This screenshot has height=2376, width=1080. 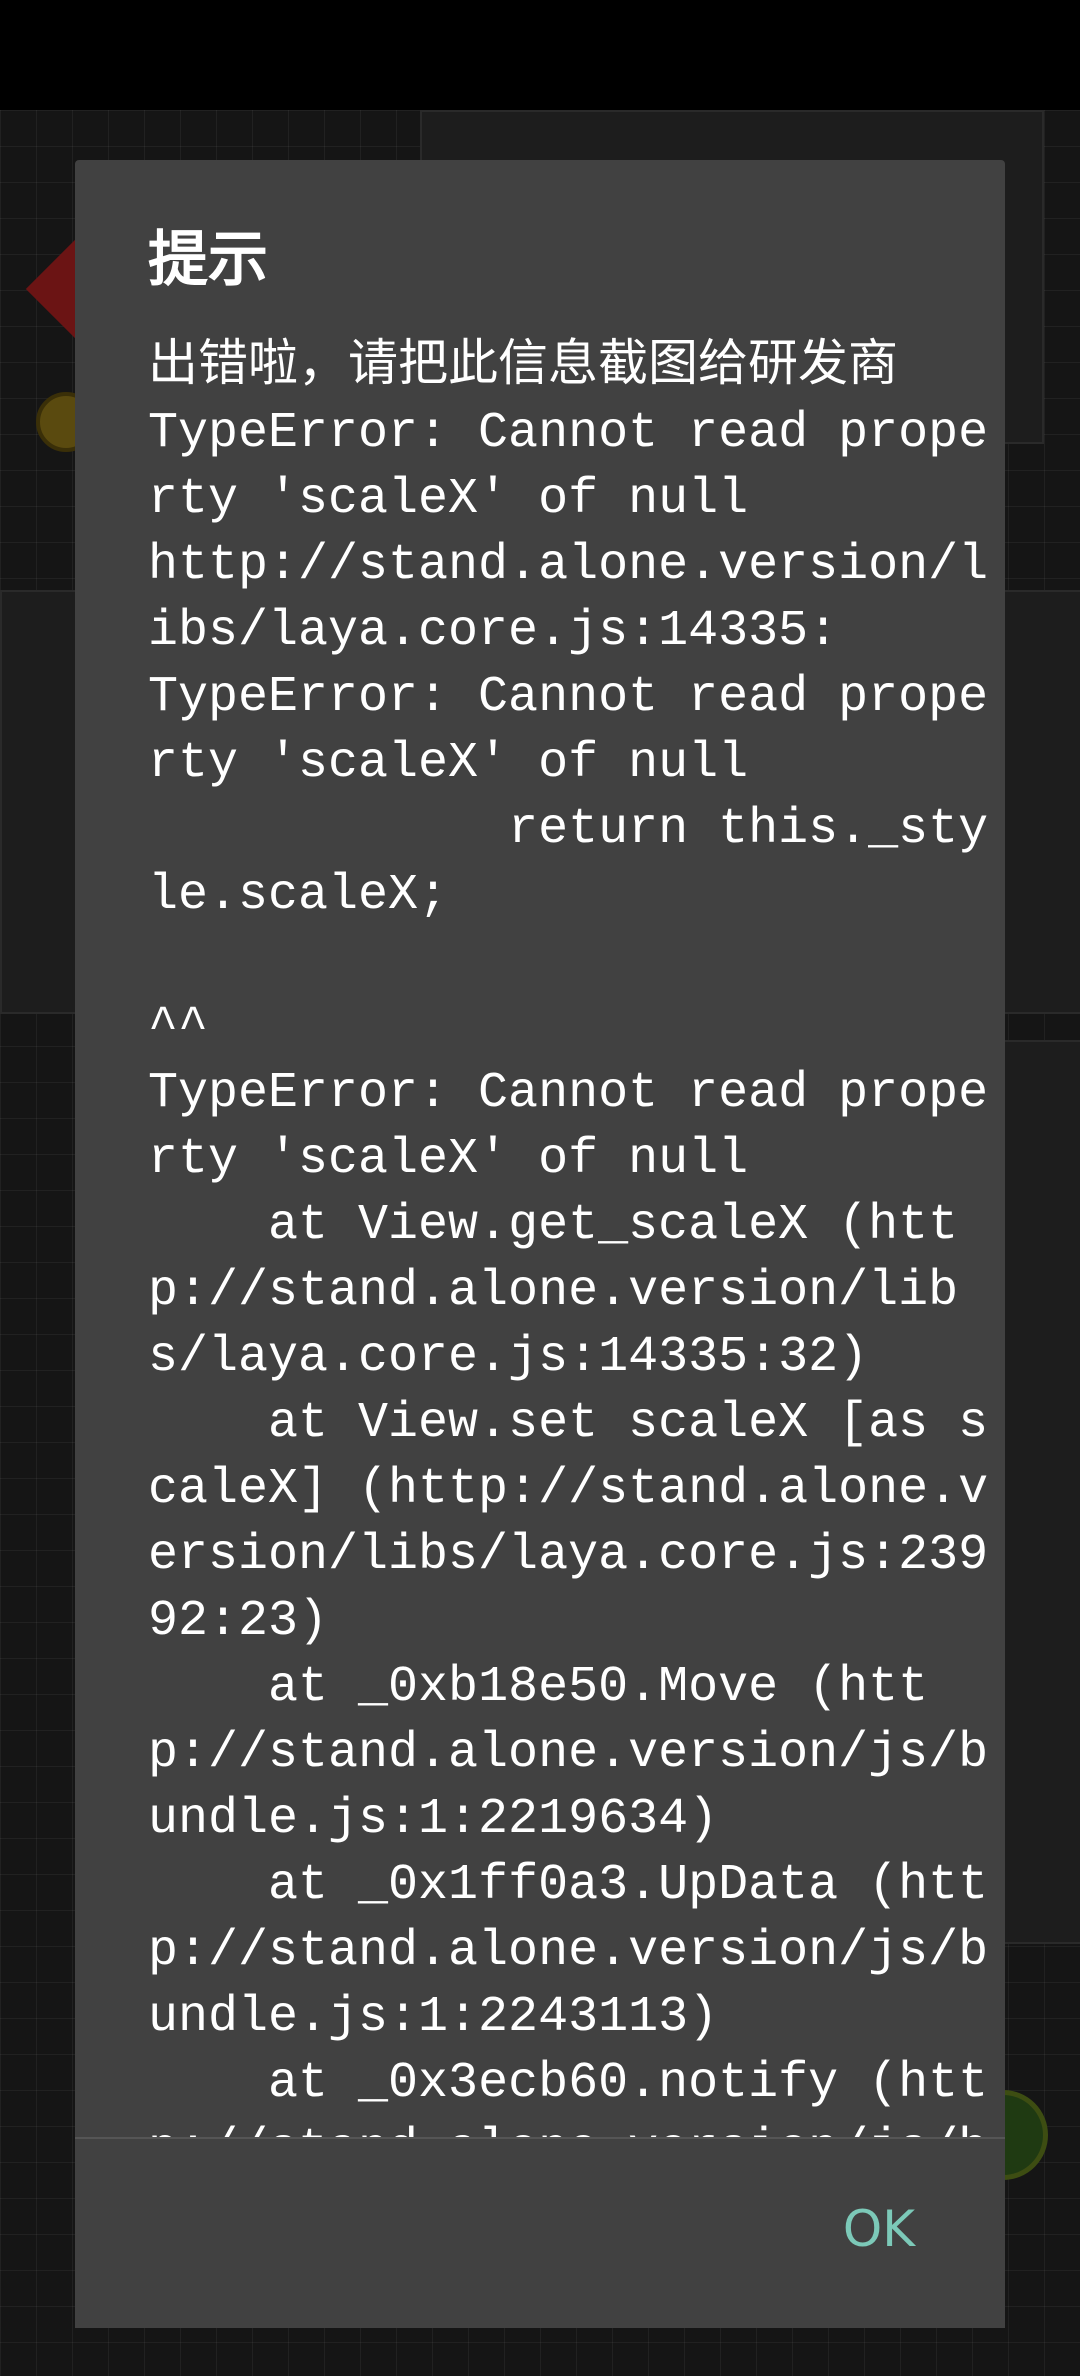 What do you see at coordinates (540, 2233) in the screenshot?
I see `dialog-button-bar: OK` at bounding box center [540, 2233].